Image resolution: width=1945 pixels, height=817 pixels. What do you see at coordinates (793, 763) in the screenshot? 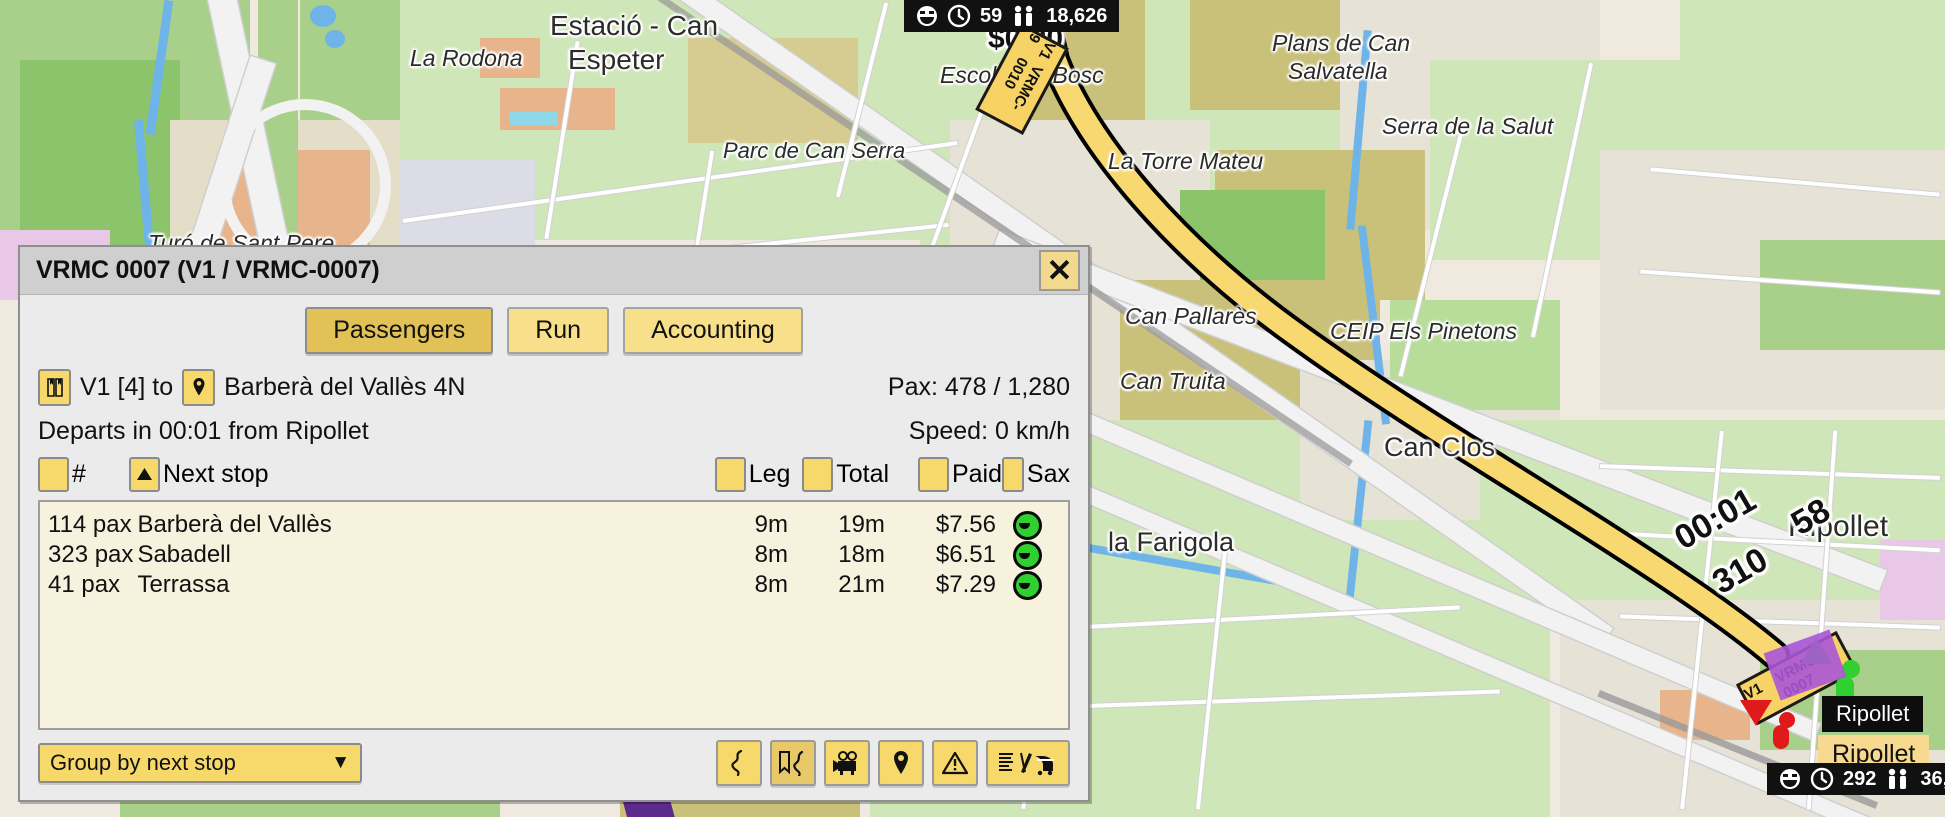
I see `bookmark-route-icon` at bounding box center [793, 763].